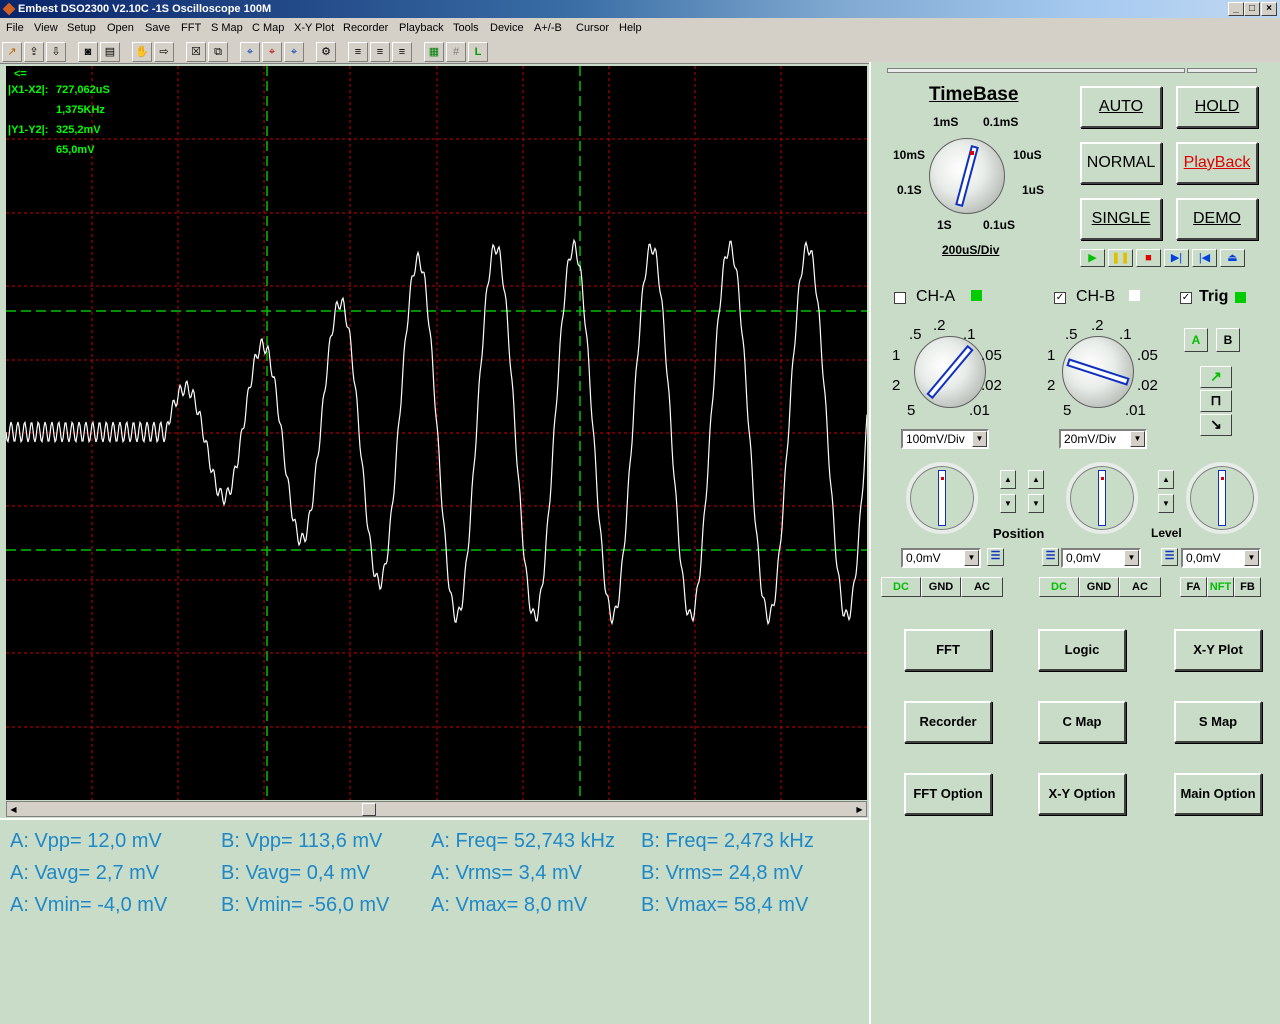 This screenshot has width=1280, height=1024. Describe the element at coordinates (948, 722) in the screenshot. I see `recorder-button: Recorder` at that location.